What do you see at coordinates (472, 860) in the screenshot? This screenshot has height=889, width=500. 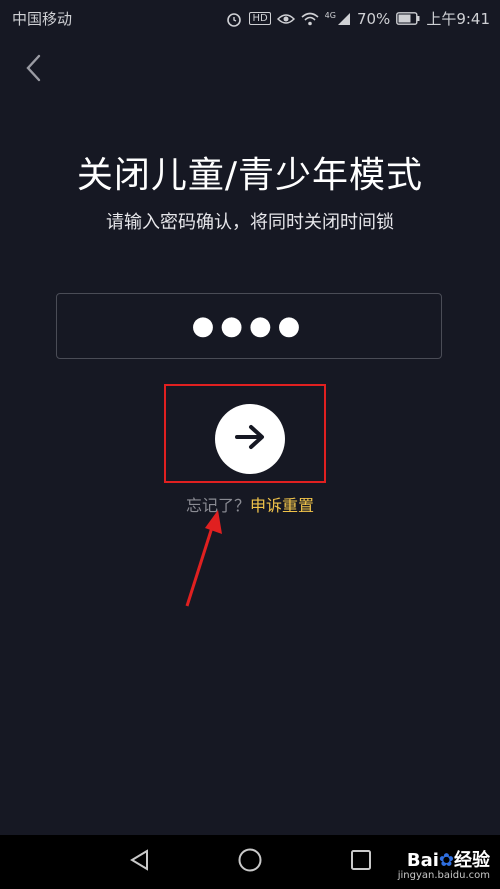 I see `watermark-brand-right: 经验` at bounding box center [472, 860].